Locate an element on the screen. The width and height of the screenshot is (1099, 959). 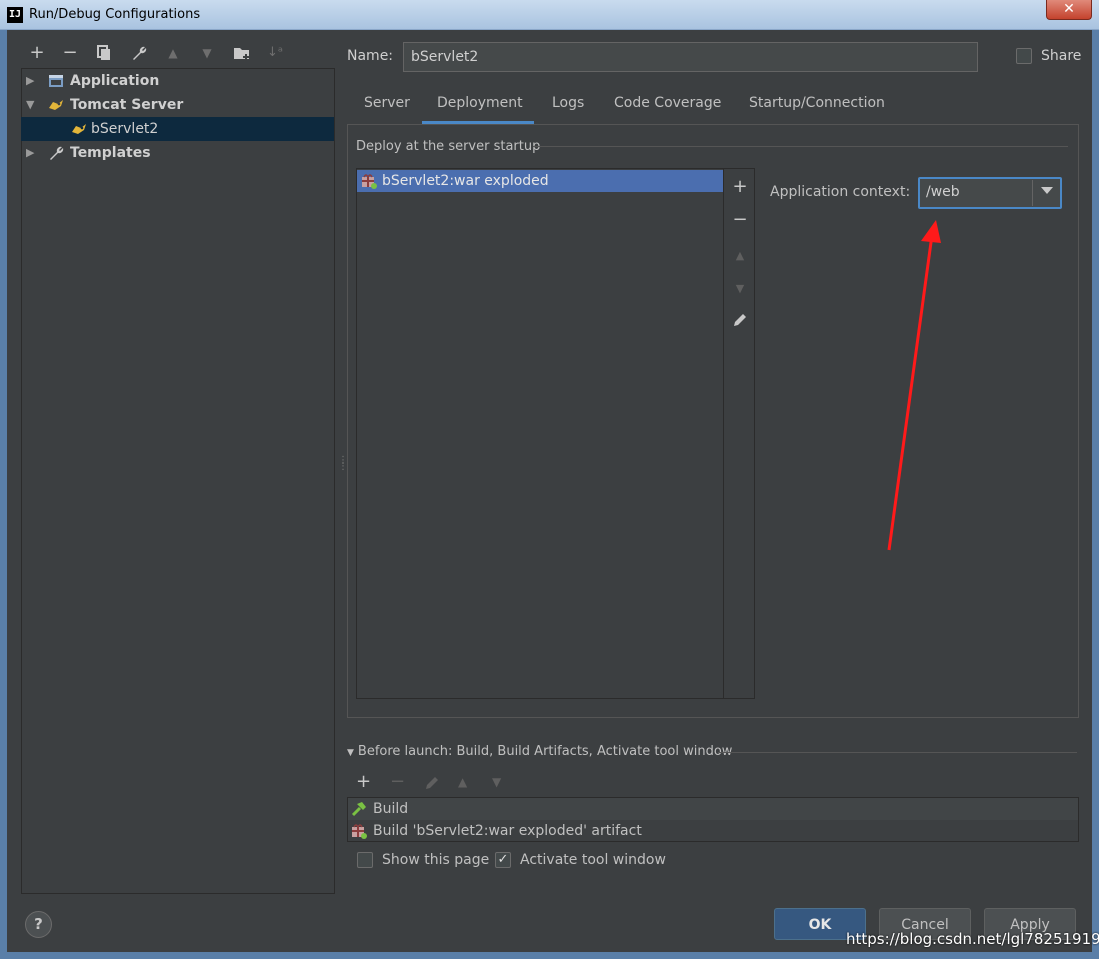
name-input: bServlet2 is located at coordinates (690, 57).